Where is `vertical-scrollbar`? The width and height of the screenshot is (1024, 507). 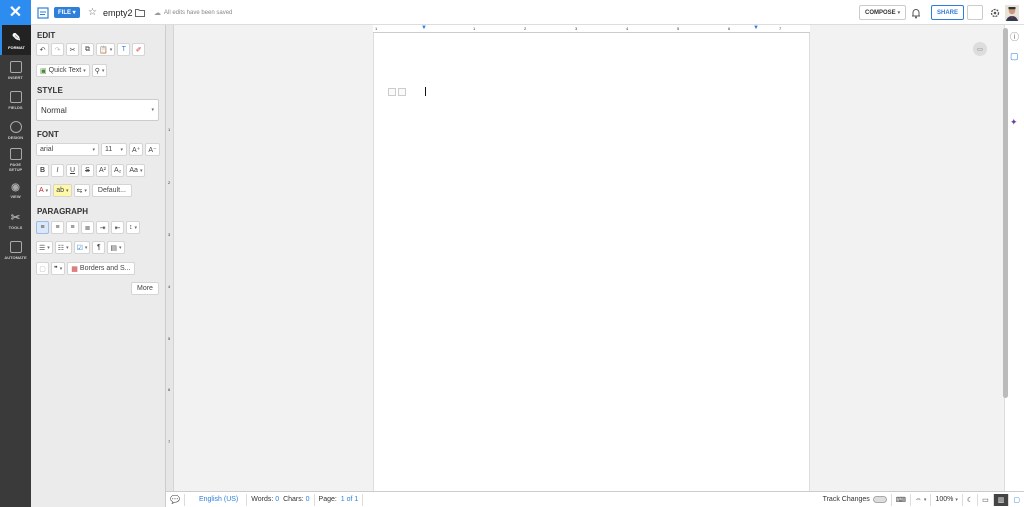 vertical-scrollbar is located at coordinates (1005, 213).